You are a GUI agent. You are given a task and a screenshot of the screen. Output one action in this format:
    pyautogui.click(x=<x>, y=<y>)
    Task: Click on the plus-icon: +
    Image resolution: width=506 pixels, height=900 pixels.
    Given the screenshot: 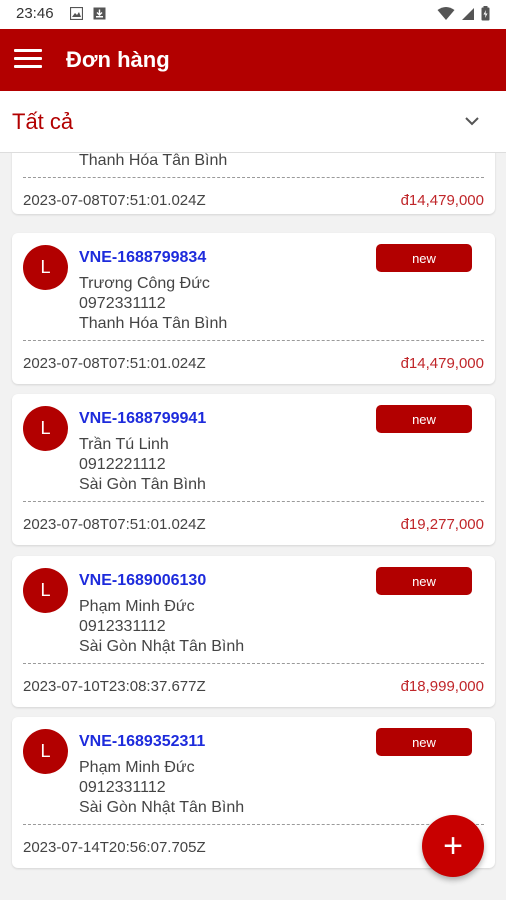 What is the action you would take?
    pyautogui.click(x=453, y=845)
    